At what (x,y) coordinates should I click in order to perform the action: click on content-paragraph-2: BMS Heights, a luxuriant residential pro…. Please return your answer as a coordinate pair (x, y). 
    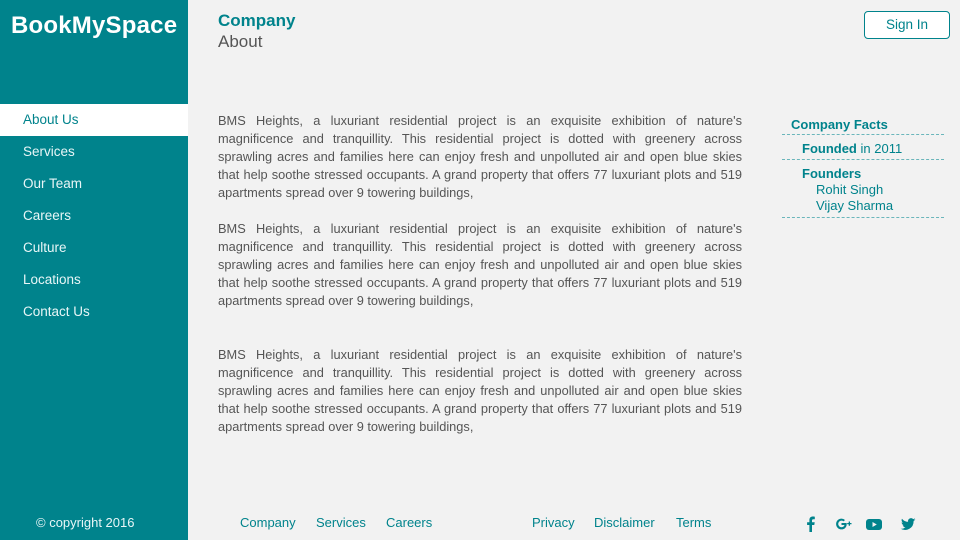
    Looking at the image, I should click on (480, 264).